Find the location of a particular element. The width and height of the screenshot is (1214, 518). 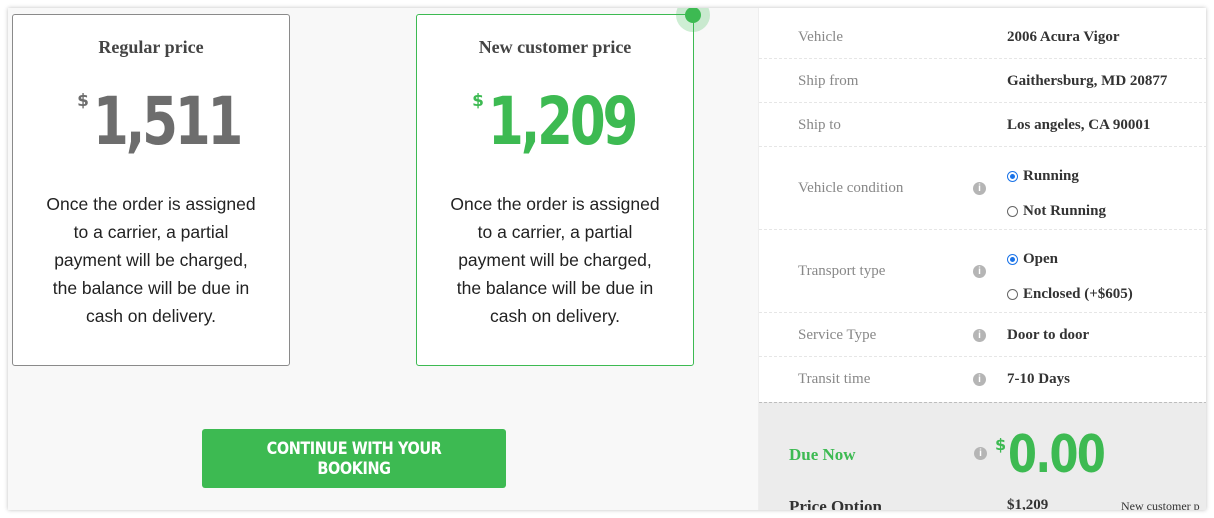

new-customer-price-amount: $ 1,209 is located at coordinates (555, 122).